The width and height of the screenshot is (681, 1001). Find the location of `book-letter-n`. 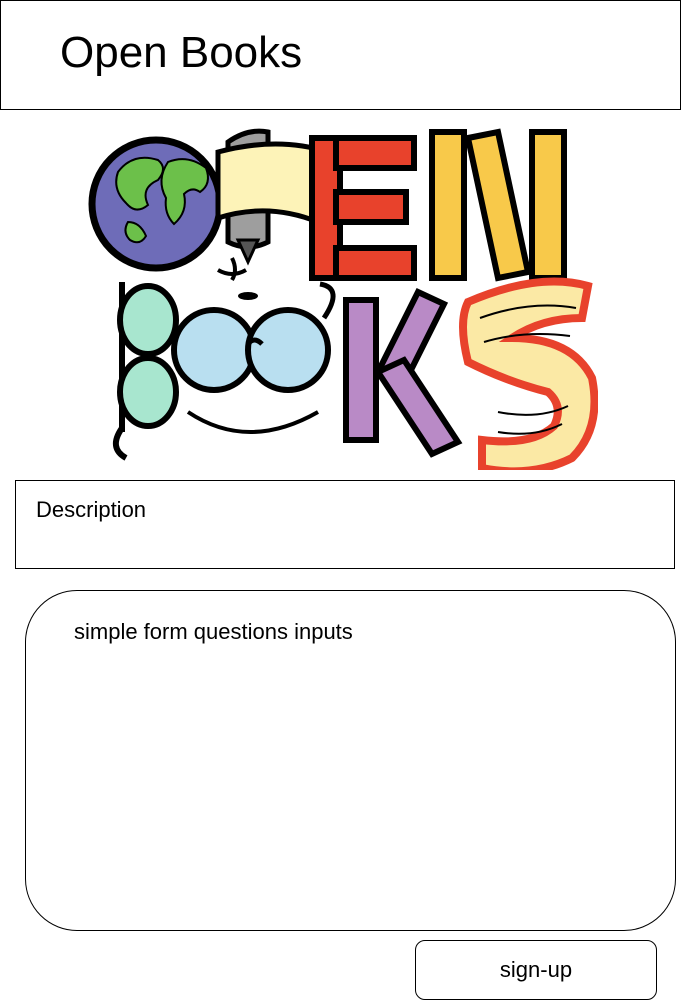

book-letter-n is located at coordinates (498, 205).